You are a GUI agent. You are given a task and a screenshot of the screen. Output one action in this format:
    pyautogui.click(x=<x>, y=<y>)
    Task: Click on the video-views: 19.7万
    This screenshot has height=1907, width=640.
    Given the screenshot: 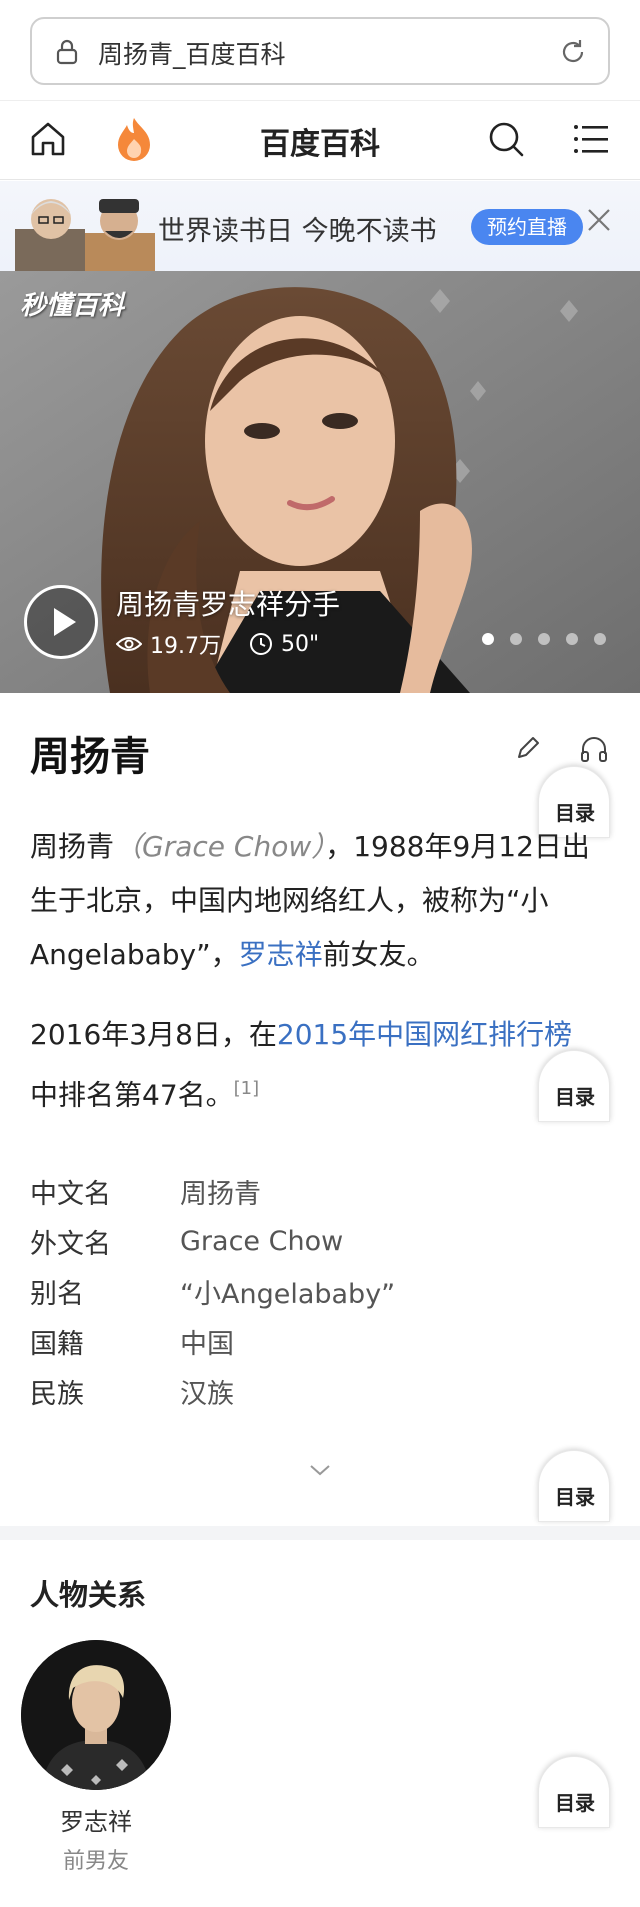 What is the action you would take?
    pyautogui.click(x=185, y=646)
    